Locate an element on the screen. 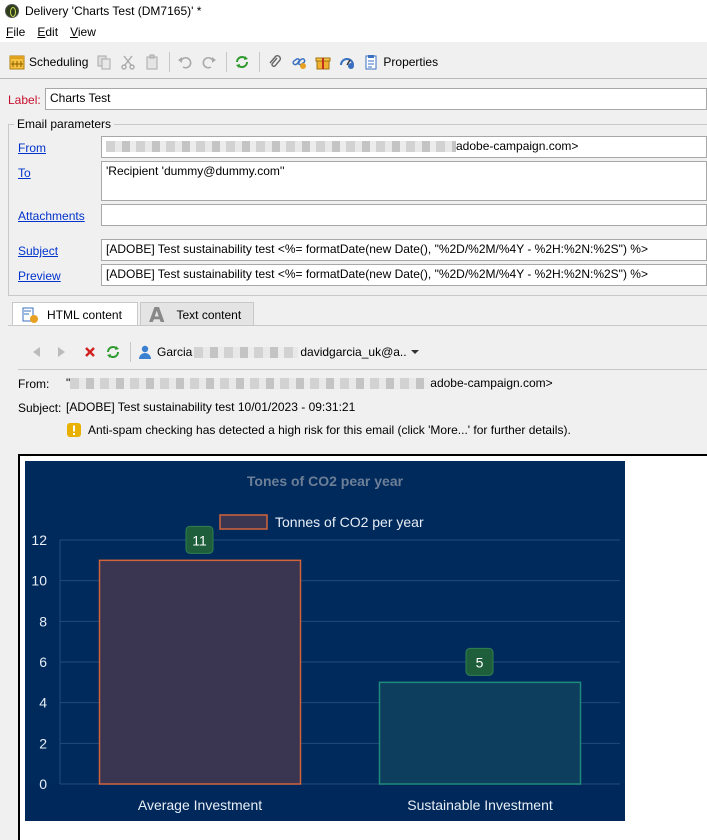 This screenshot has height=840, width=707. preview-from-value: " adobe-campaign.com> is located at coordinates (309, 383).